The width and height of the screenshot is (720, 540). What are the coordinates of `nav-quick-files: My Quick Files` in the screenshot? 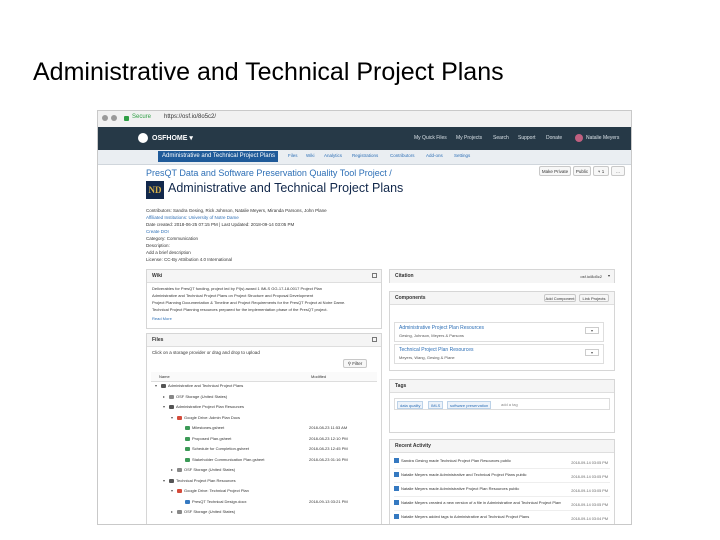 It's located at (430, 138).